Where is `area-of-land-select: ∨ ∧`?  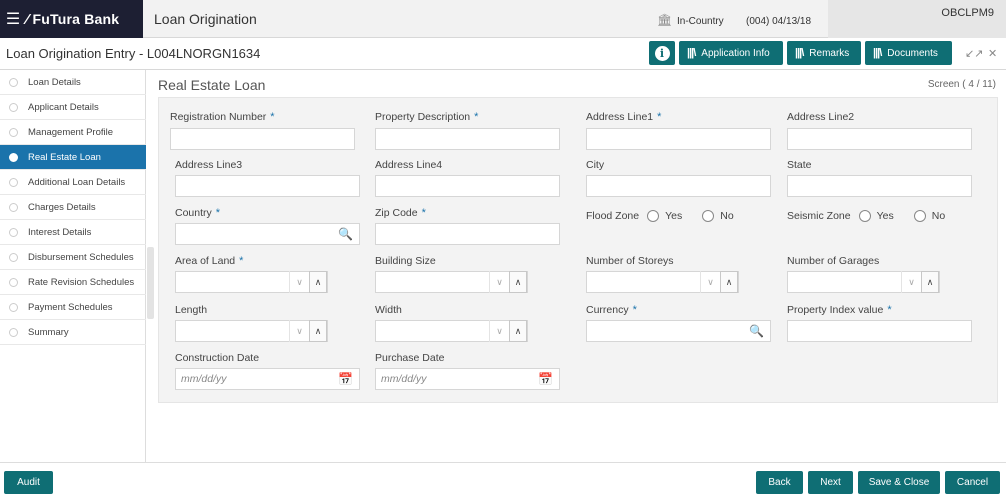
area-of-land-select: ∨ ∧ is located at coordinates (251, 282).